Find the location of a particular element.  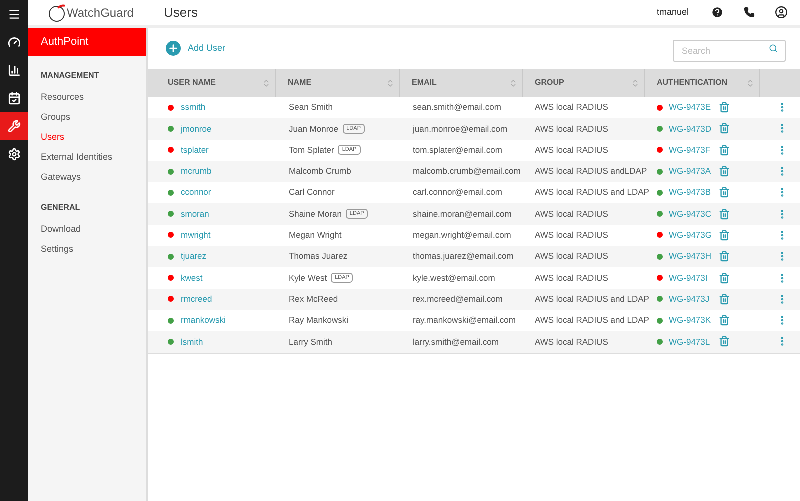

email: tom.splater@email.com is located at coordinates (457, 149).